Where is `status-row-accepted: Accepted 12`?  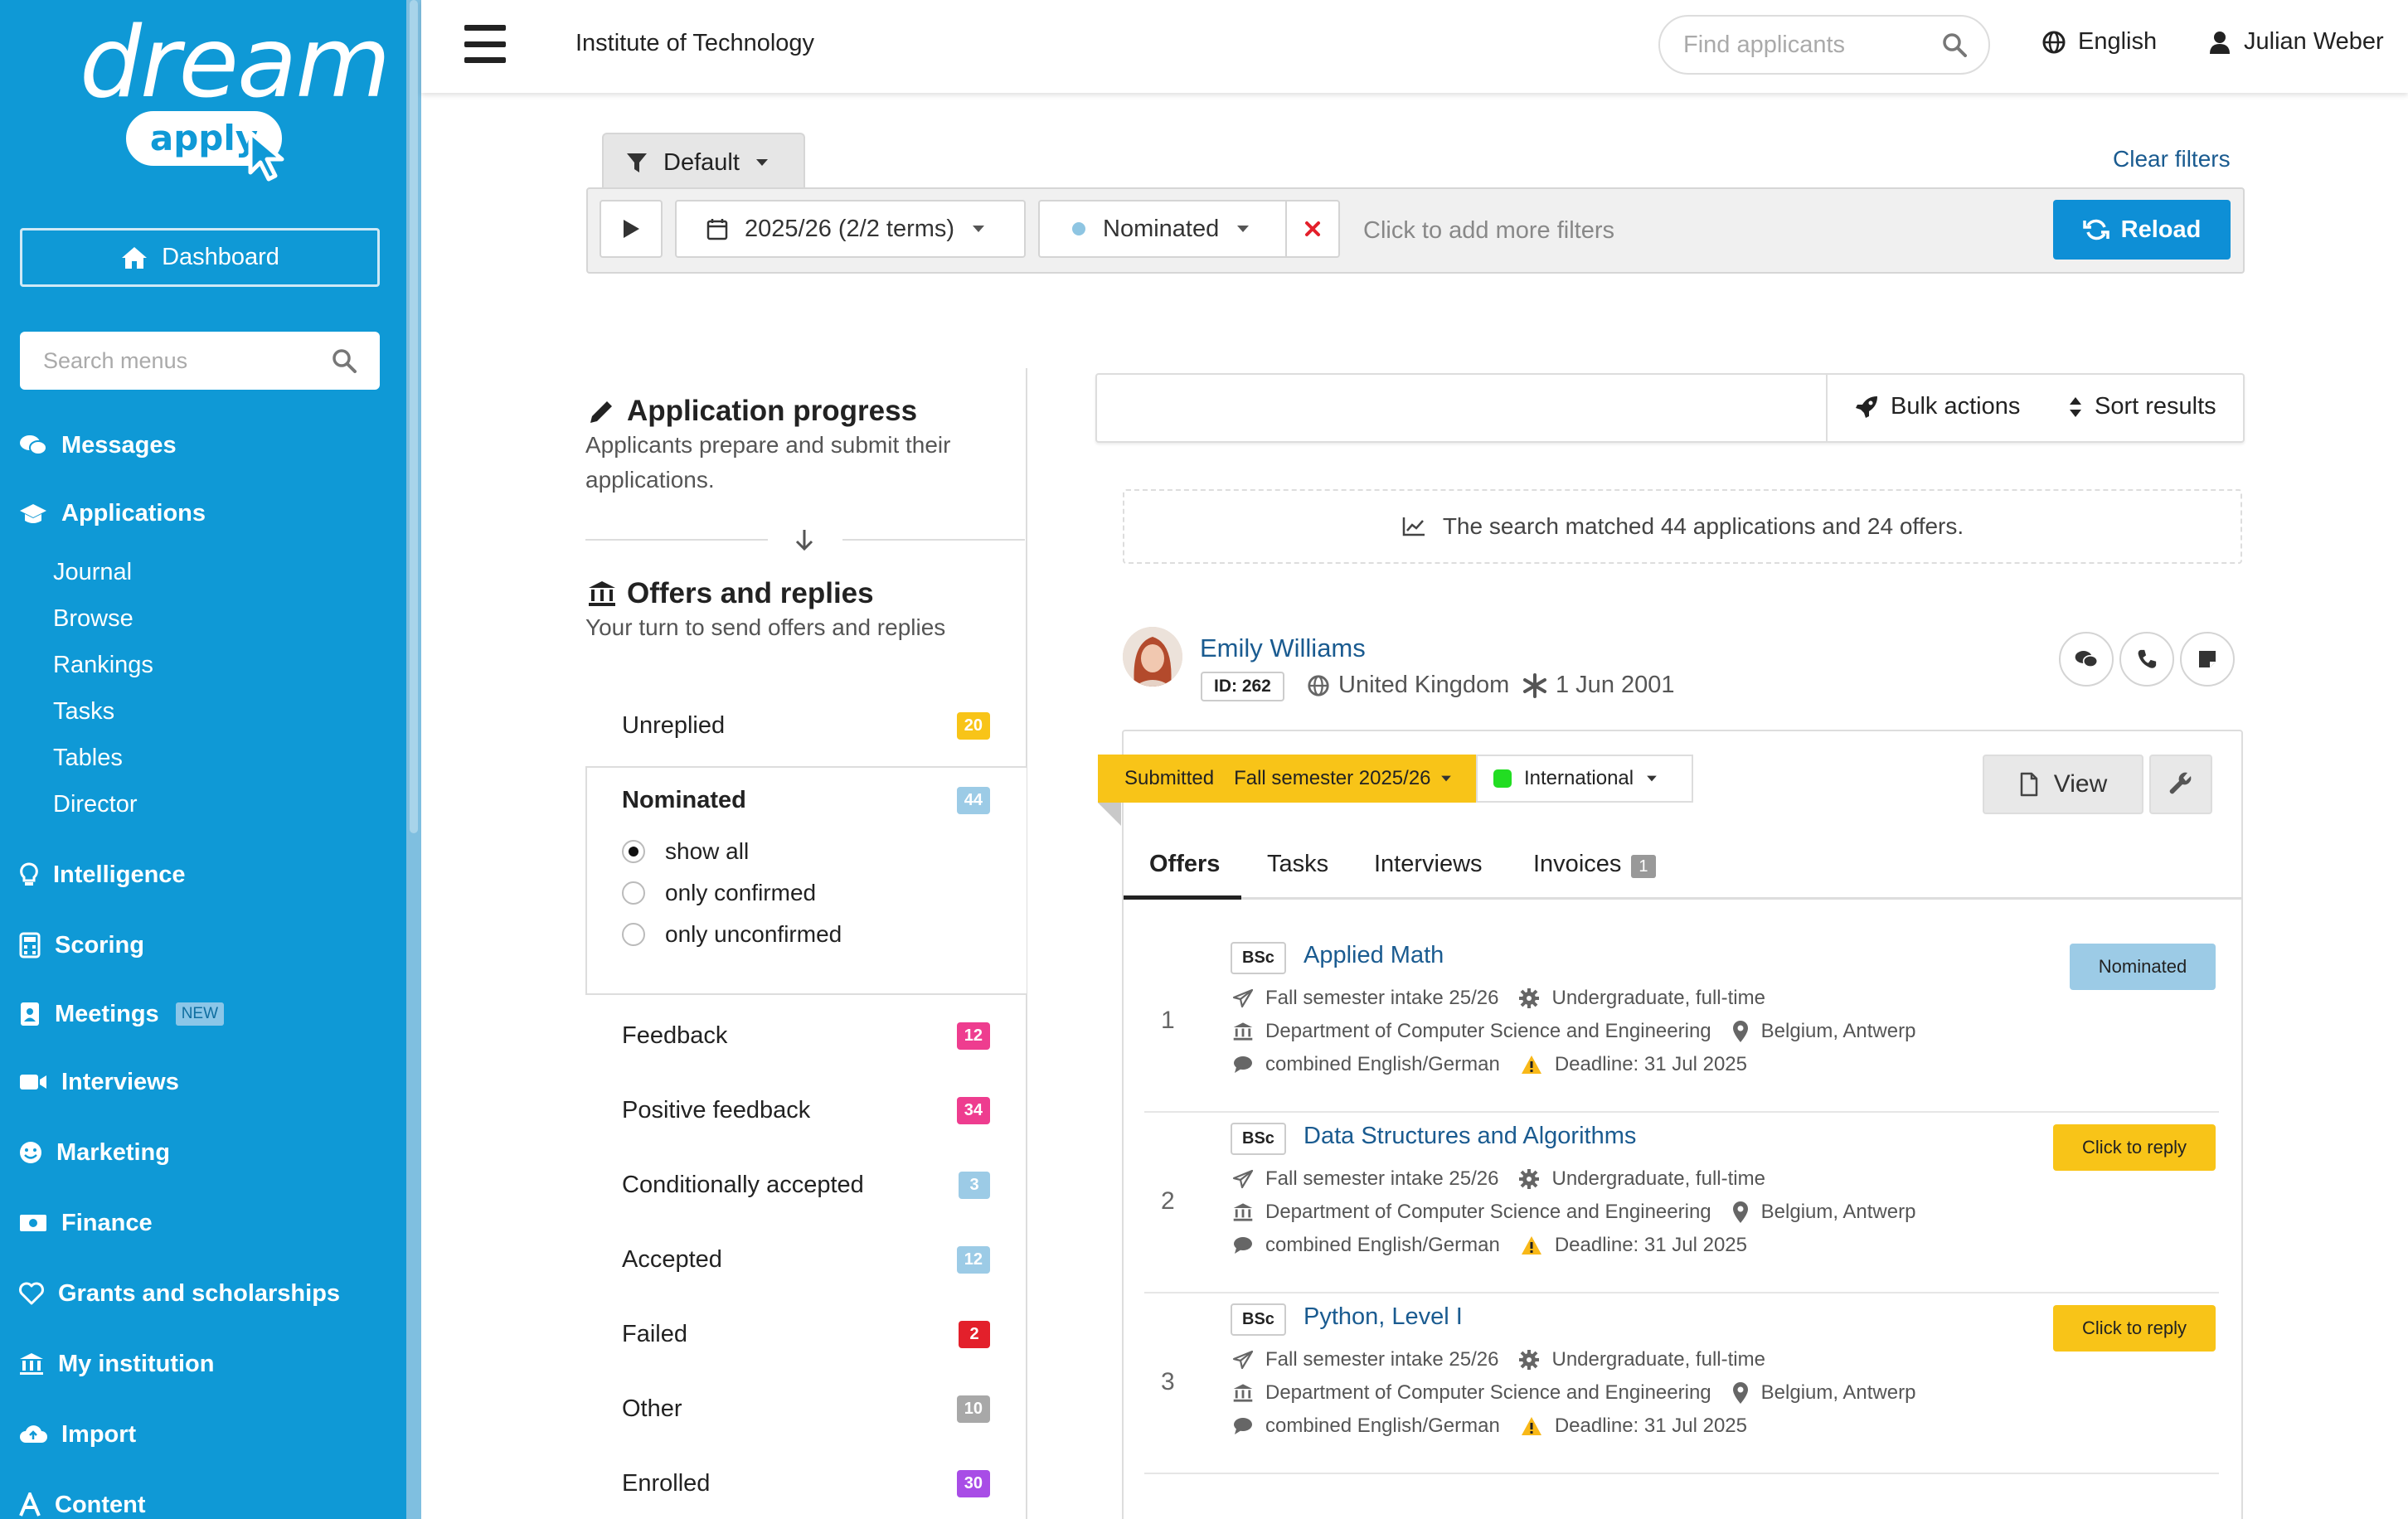
status-row-accepted: Accepted 12 is located at coordinates (805, 1259).